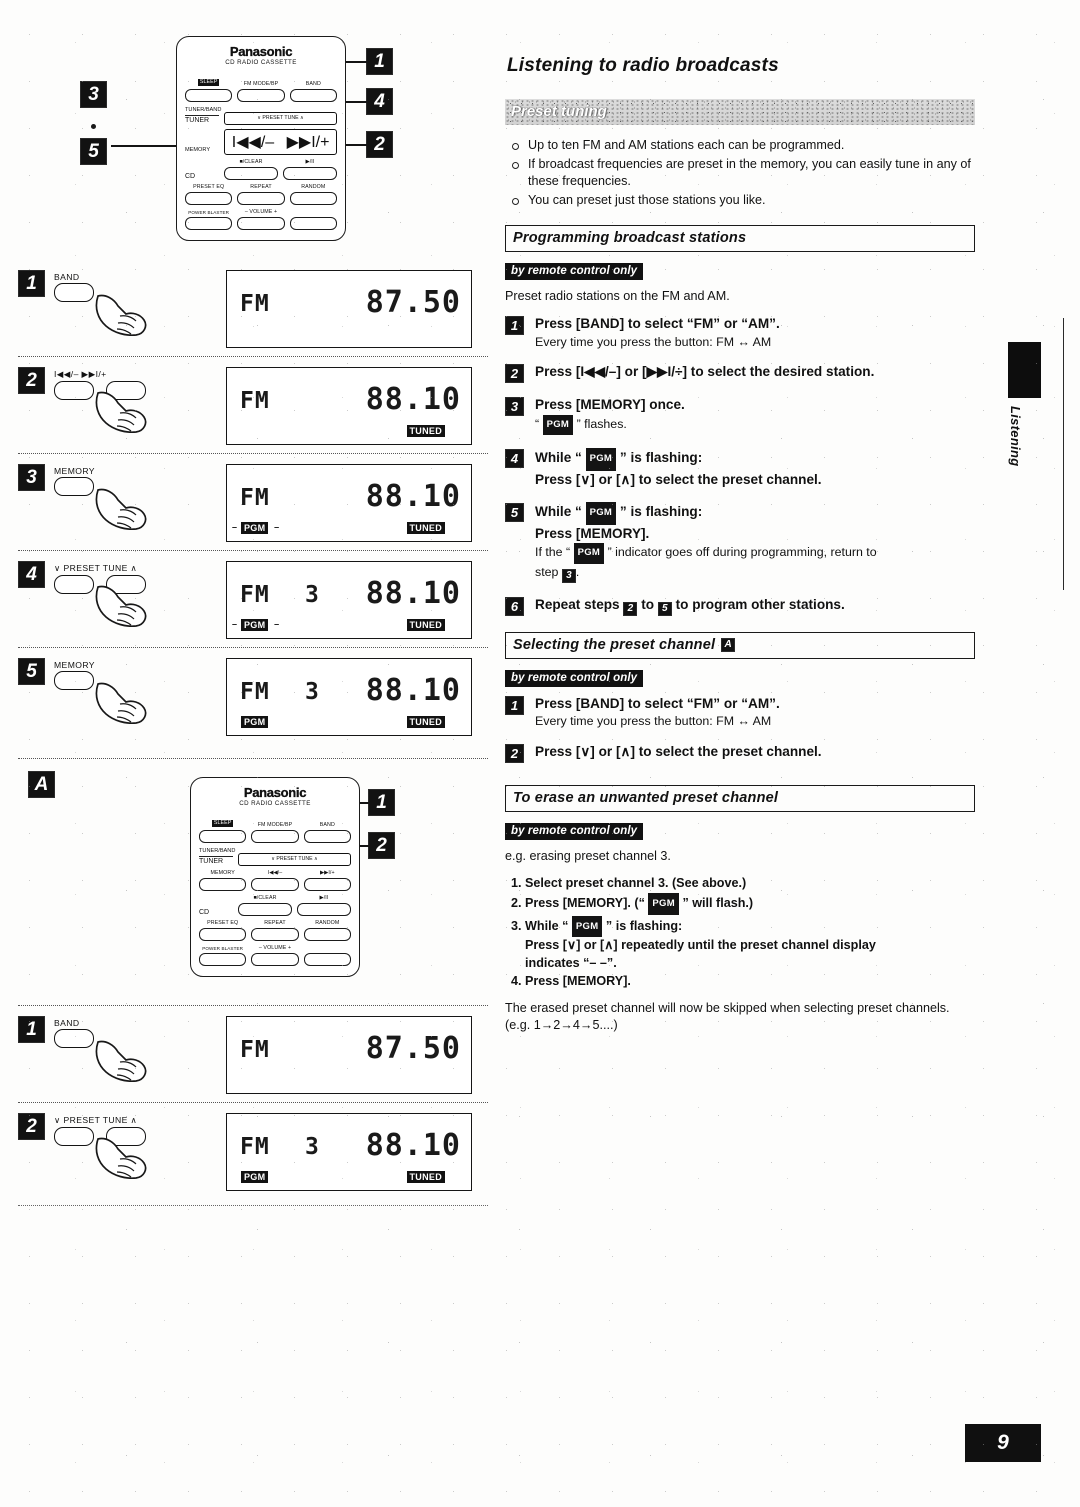 The width and height of the screenshot is (1080, 1507). I want to click on list-item: Select preset channel 3. (See above.), so click(750, 884).